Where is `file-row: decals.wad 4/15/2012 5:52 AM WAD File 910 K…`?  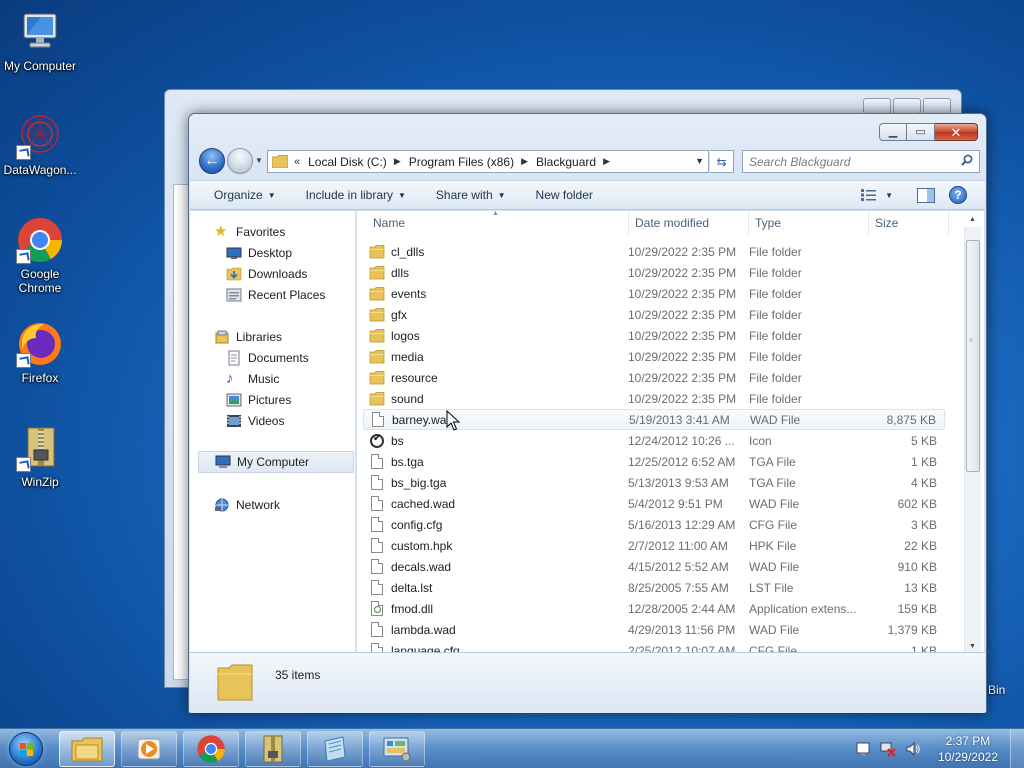 file-row: decals.wad 4/15/2012 5:52 AM WAD File 910 K… is located at coordinates (654, 566).